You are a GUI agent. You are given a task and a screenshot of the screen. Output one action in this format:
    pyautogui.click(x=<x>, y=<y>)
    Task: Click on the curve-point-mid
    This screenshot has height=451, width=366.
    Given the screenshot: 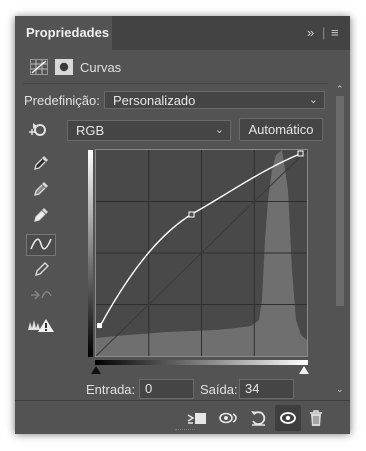 What is the action you would take?
    pyautogui.click(x=191, y=214)
    